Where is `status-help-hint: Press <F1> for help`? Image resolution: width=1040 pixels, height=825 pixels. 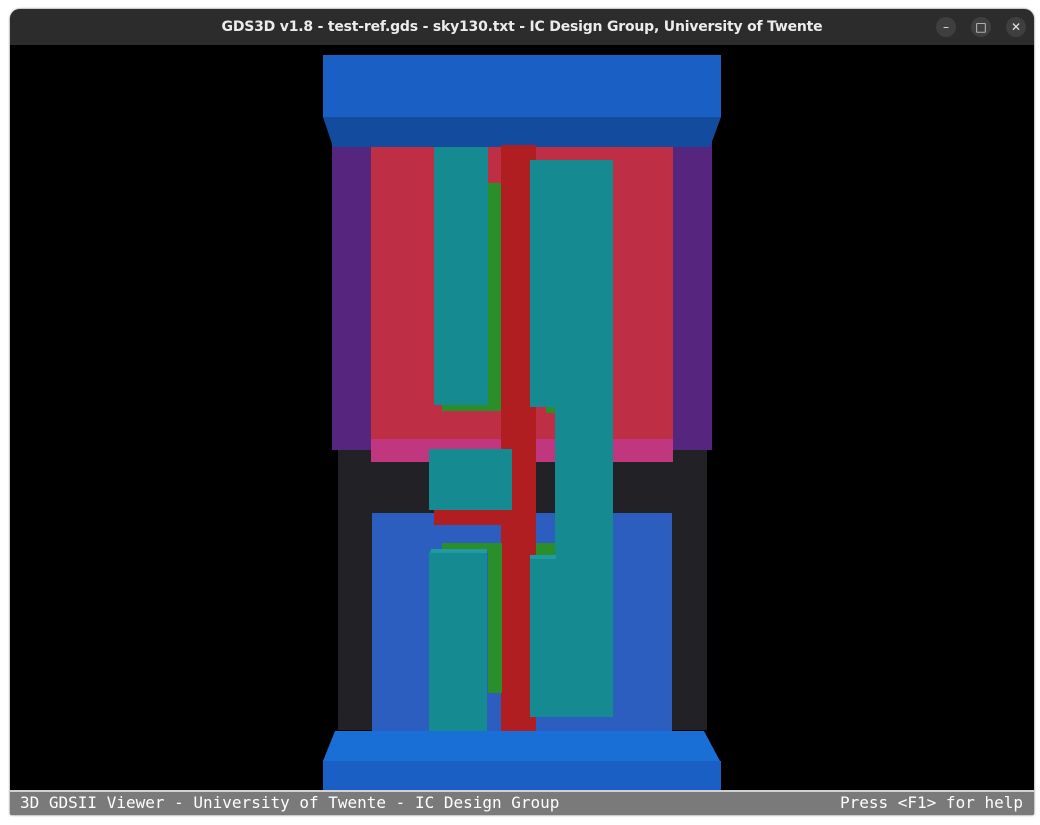
status-help-hint: Press <F1> for help is located at coordinates (931, 802).